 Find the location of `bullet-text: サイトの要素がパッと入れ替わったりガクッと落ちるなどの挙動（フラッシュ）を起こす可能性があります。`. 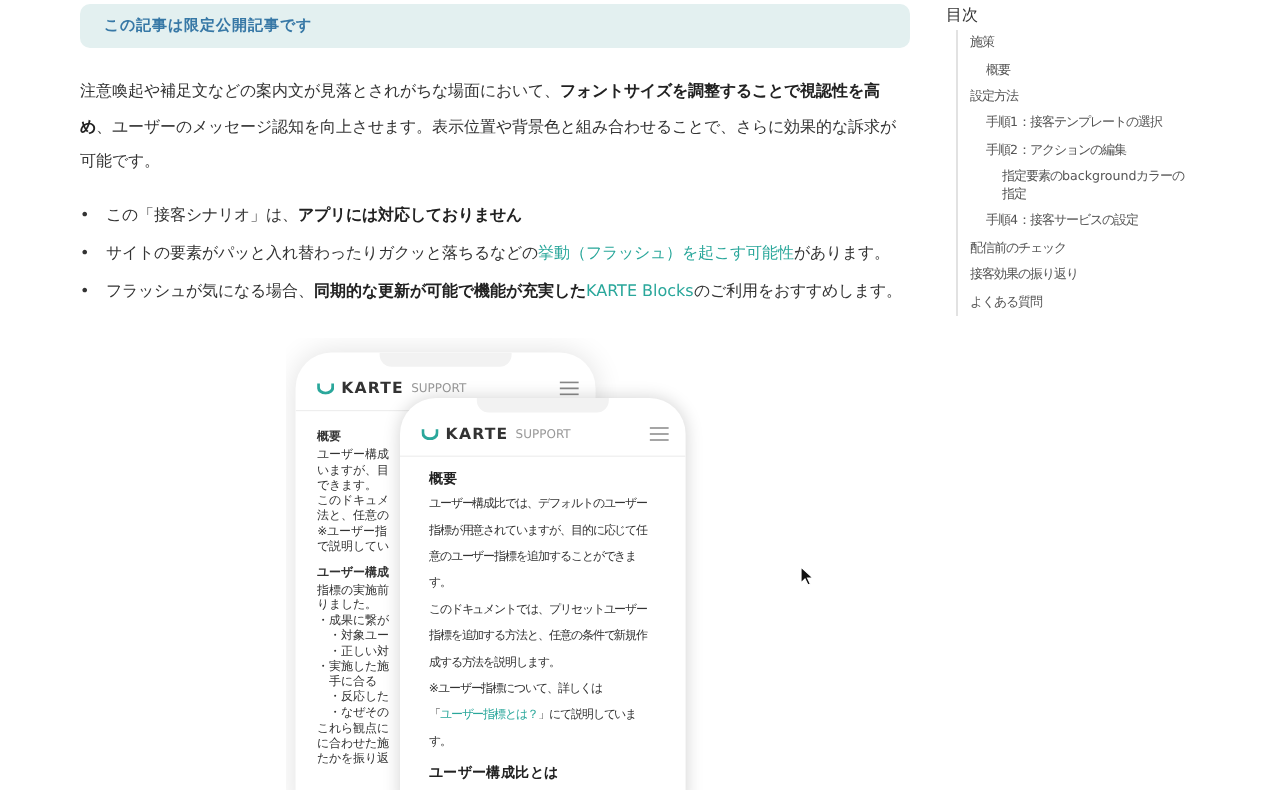

bullet-text: サイトの要素がパッと入れ替わったりガクッと落ちるなどの挙動（フラッシュ）を起こす可能性があります。 is located at coordinates (498, 253).